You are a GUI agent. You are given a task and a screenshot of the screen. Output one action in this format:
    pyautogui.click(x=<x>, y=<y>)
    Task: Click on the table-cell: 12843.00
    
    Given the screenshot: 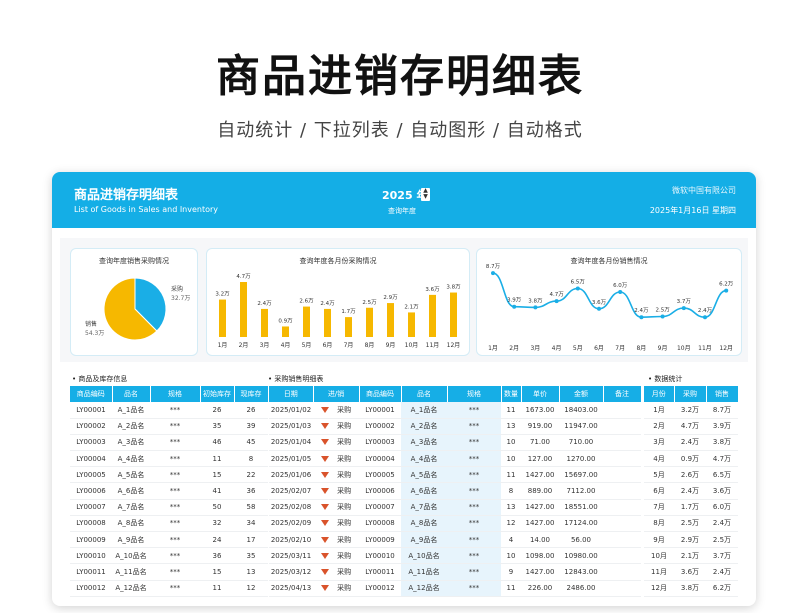 What is the action you would take?
    pyautogui.click(x=581, y=572)
    